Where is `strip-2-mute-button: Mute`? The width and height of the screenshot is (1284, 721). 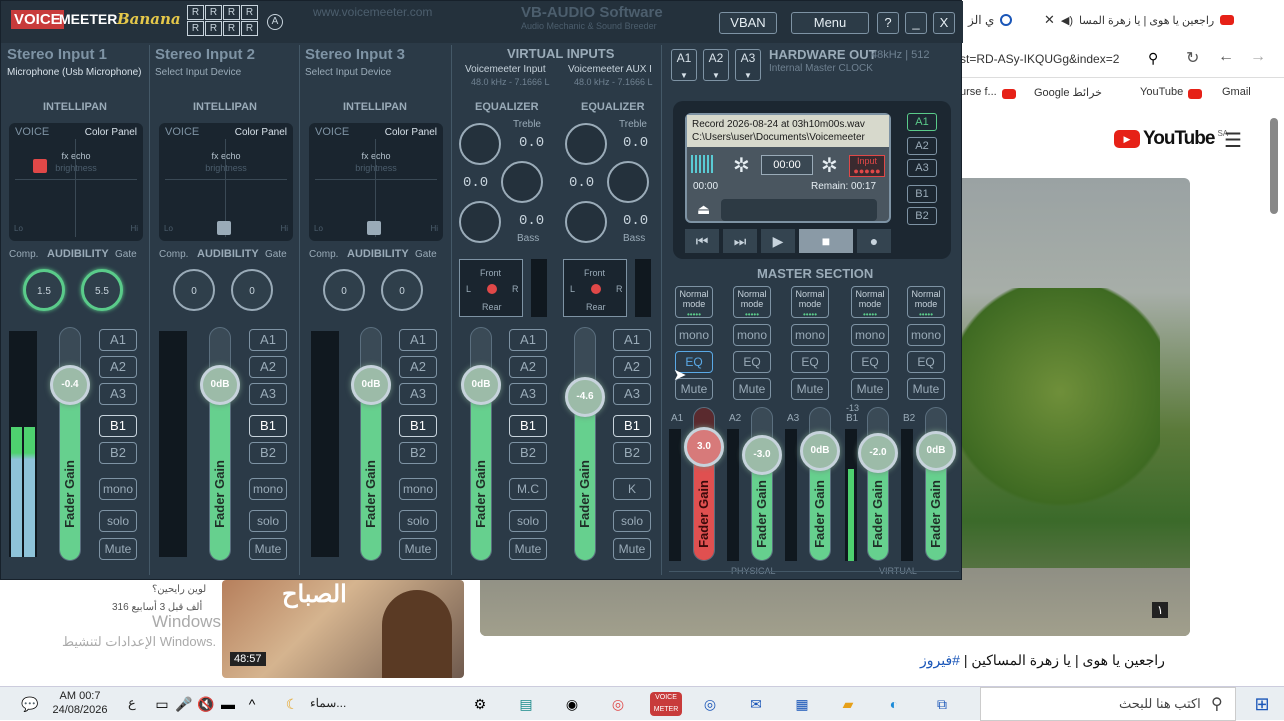
strip-2-mute-button: Mute is located at coordinates (268, 549).